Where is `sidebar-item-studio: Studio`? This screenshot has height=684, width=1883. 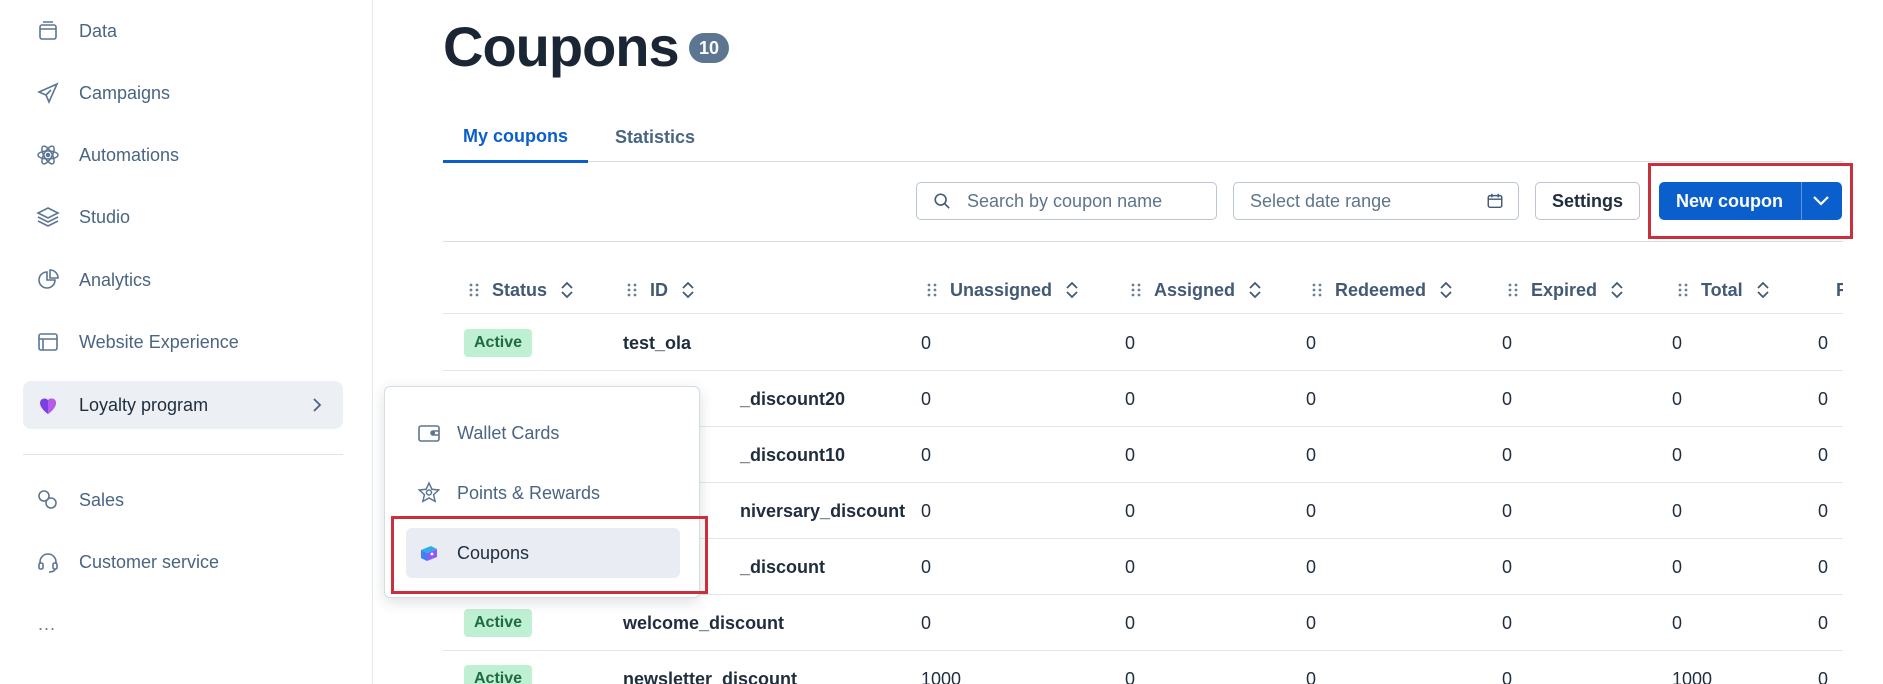 sidebar-item-studio: Studio is located at coordinates (183, 217).